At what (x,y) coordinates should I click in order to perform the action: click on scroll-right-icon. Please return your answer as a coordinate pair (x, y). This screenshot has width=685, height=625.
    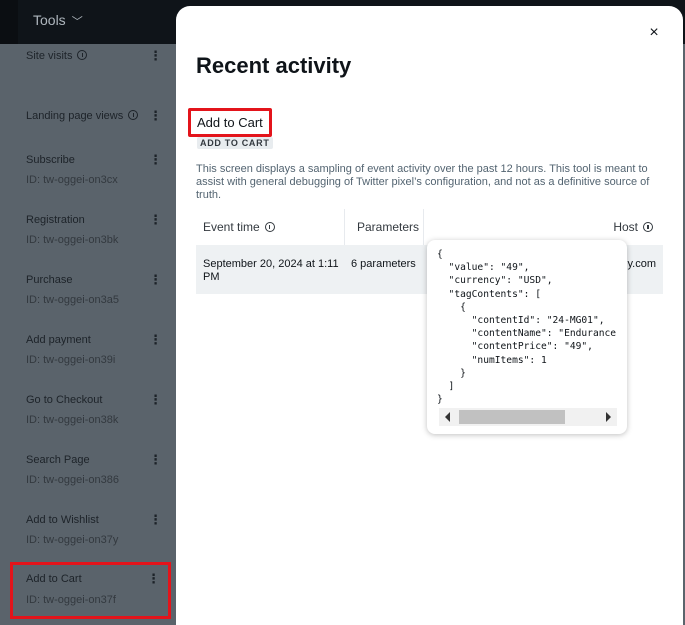
    Looking at the image, I should click on (608, 417).